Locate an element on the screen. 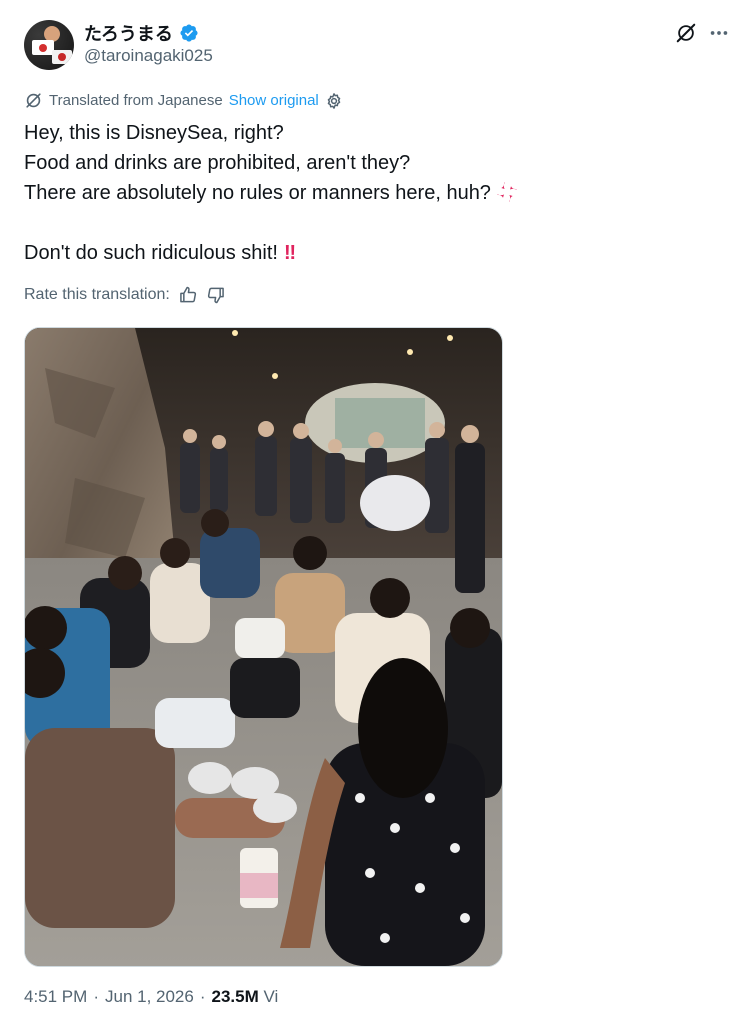 Image resolution: width=738 pixels, height=1020 pixels. author-name-row: たろうまる is located at coordinates (141, 33).